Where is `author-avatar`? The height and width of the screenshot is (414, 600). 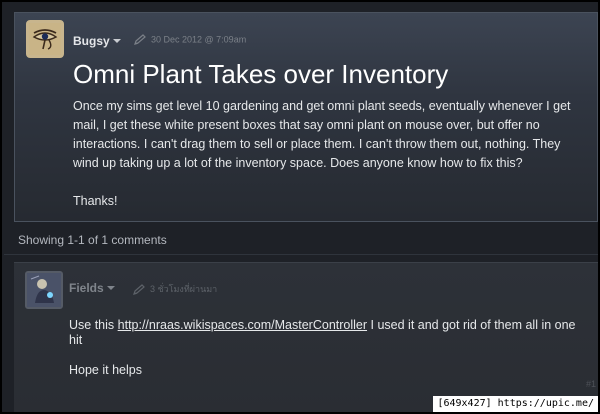 author-avatar is located at coordinates (45, 39).